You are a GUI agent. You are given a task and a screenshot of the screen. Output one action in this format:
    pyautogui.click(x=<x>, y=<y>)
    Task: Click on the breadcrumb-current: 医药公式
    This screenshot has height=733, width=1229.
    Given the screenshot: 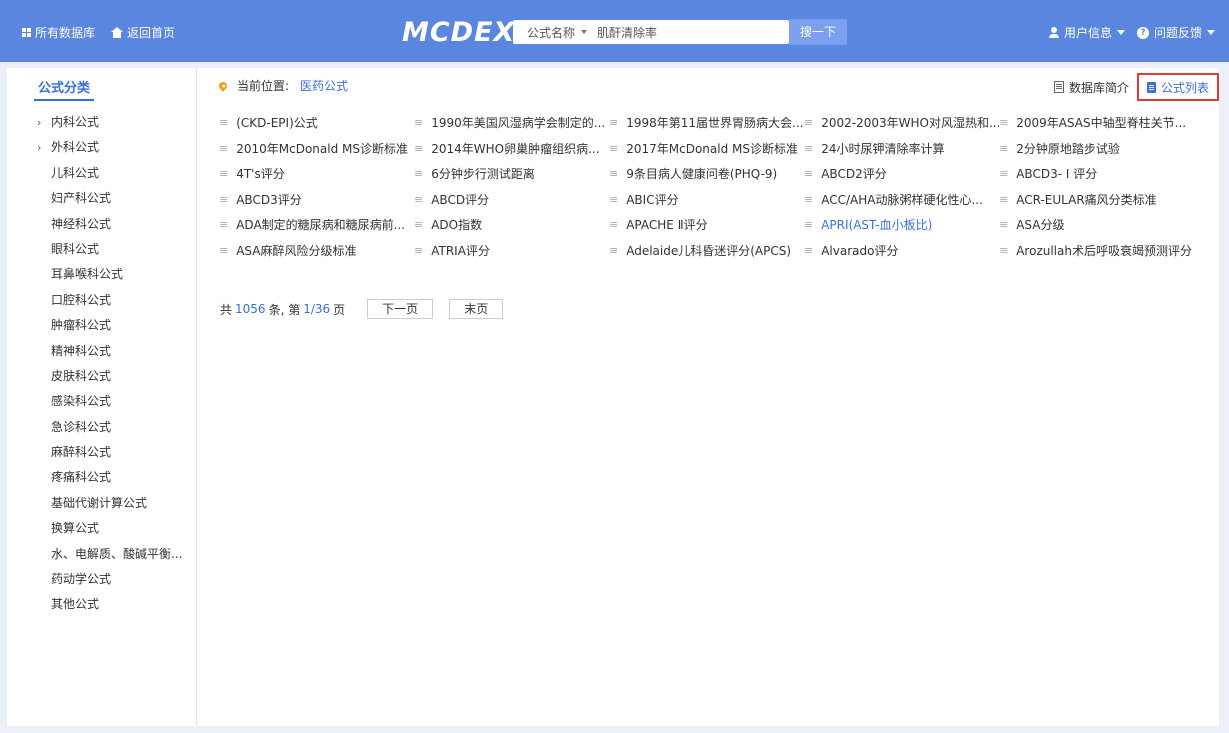 What is the action you would take?
    pyautogui.click(x=324, y=85)
    